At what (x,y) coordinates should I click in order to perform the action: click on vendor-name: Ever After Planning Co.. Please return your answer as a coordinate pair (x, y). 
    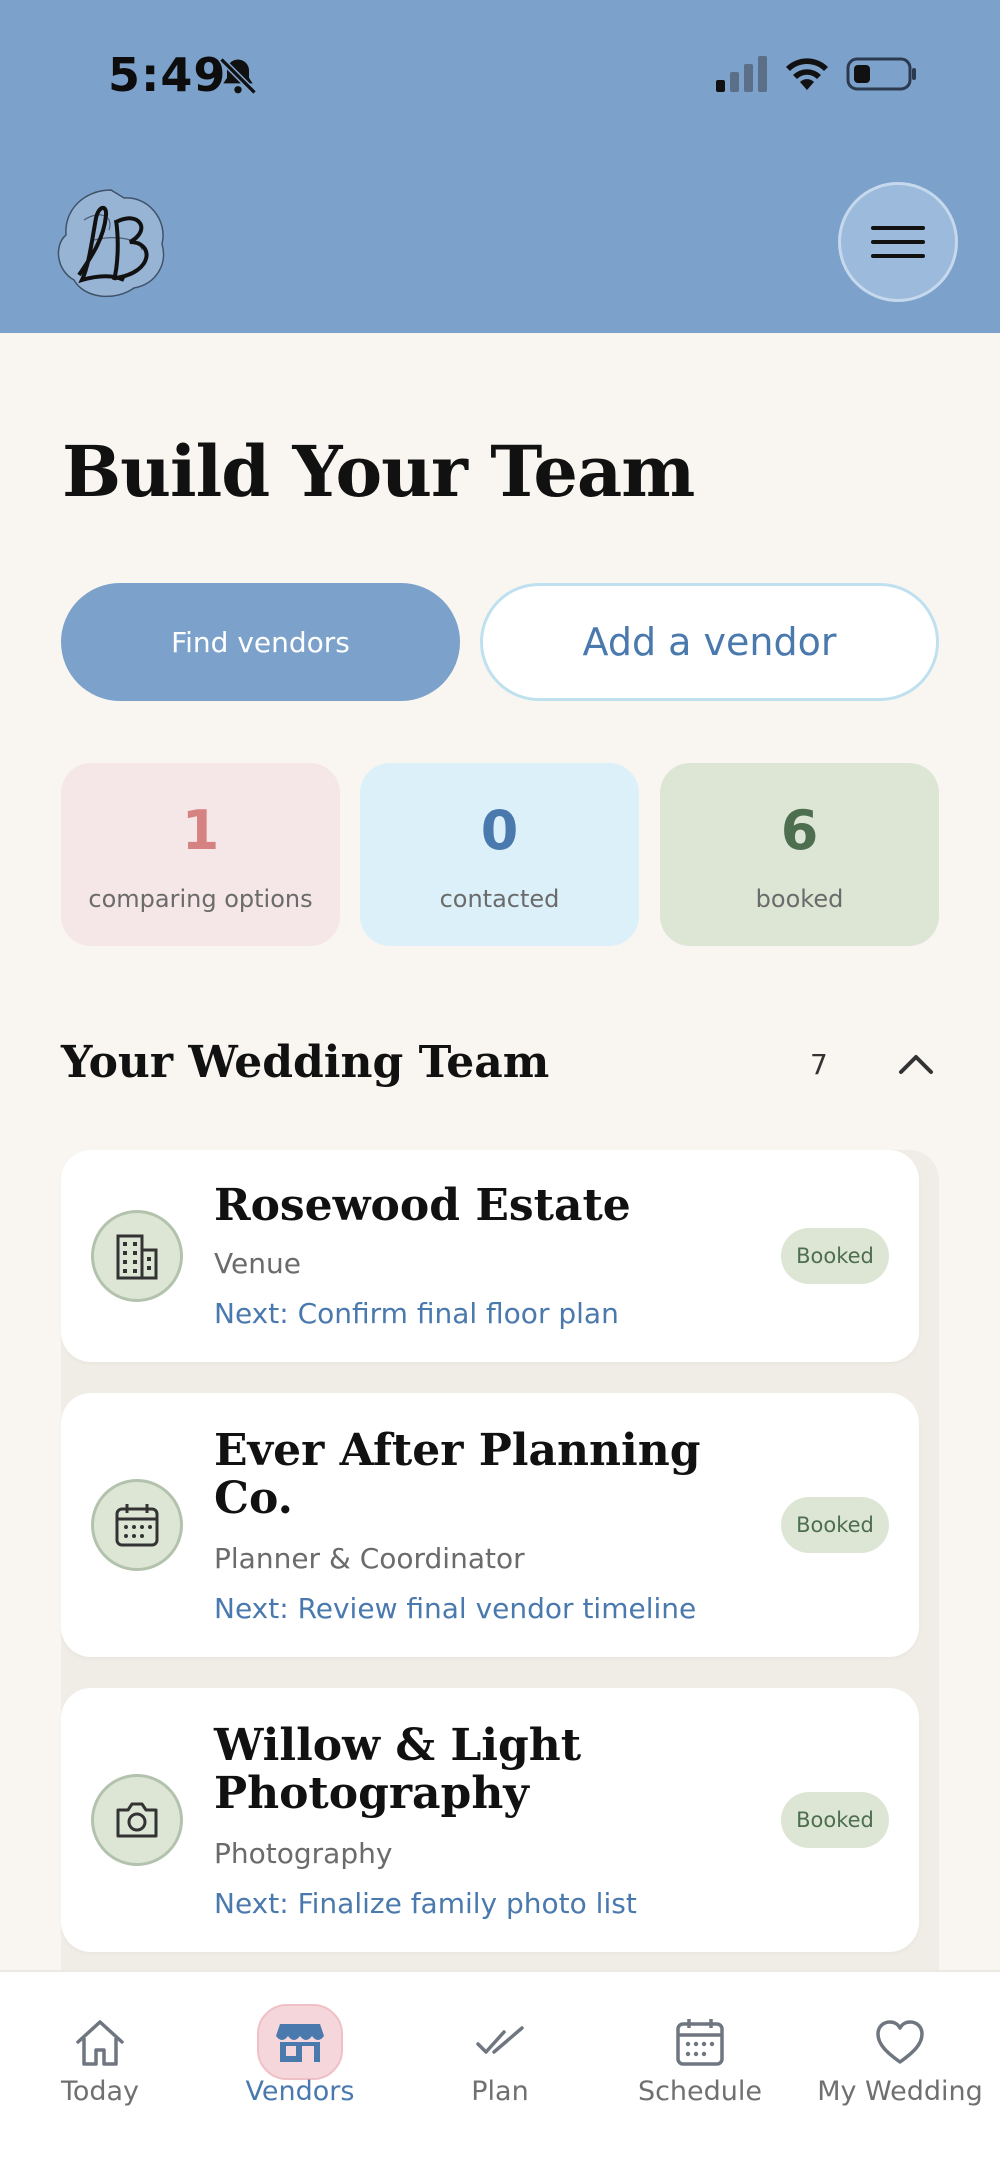
    Looking at the image, I should click on (457, 1474).